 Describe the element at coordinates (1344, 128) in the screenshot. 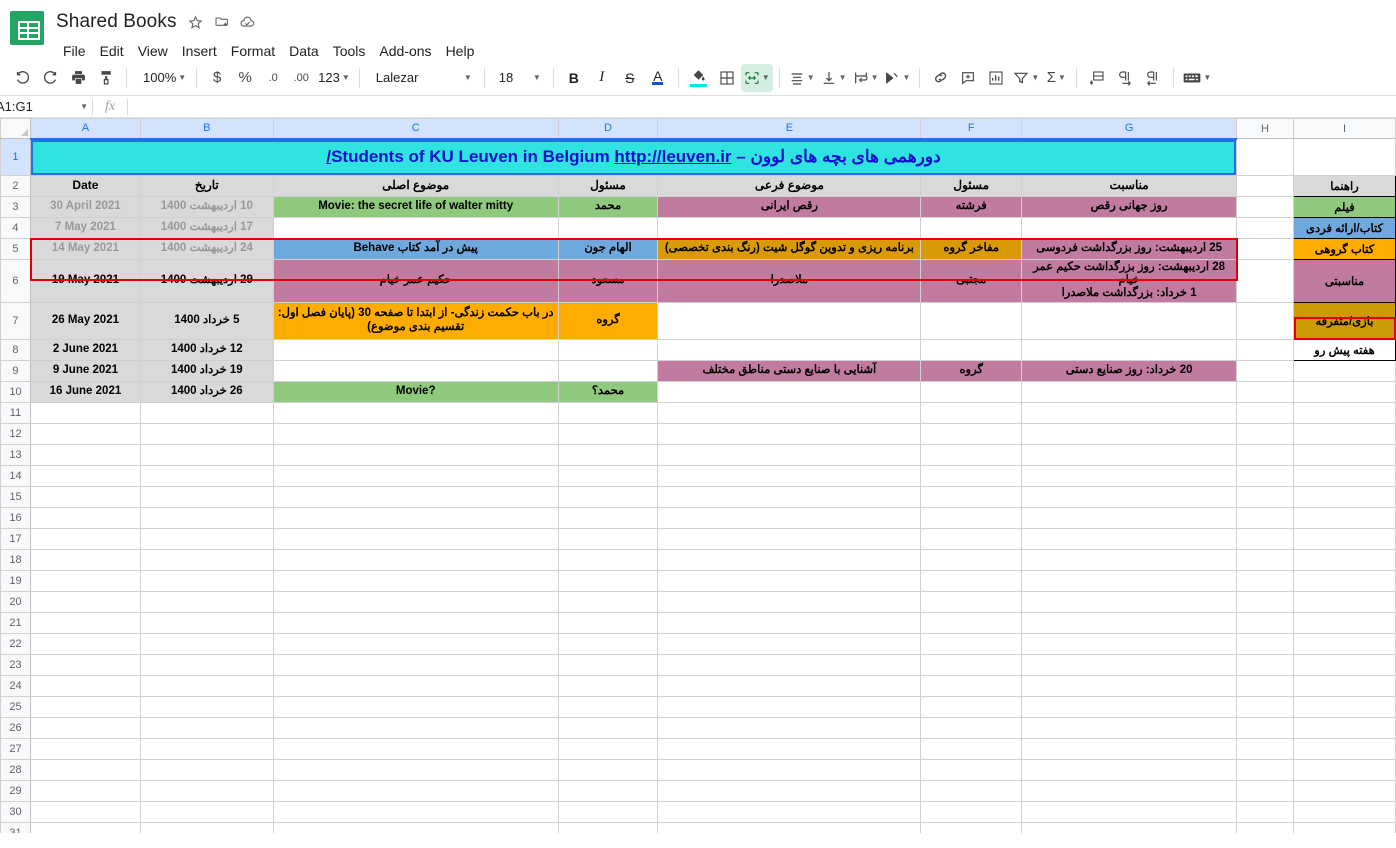

I see `column-header-i: I` at that location.